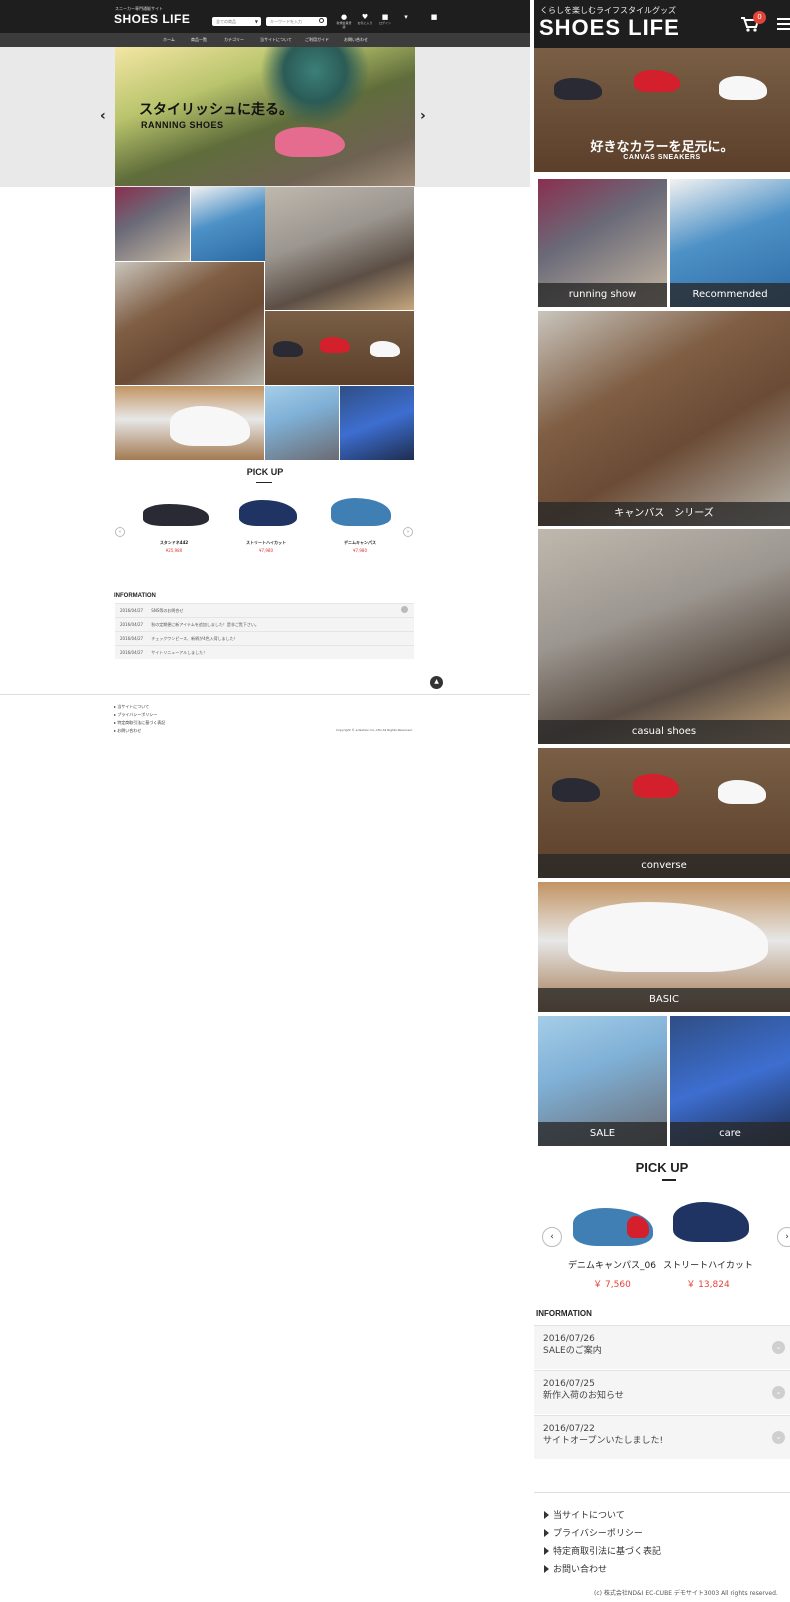 Image resolution: width=790 pixels, height=1602 pixels. I want to click on category-label: SALE, so click(602, 1134).